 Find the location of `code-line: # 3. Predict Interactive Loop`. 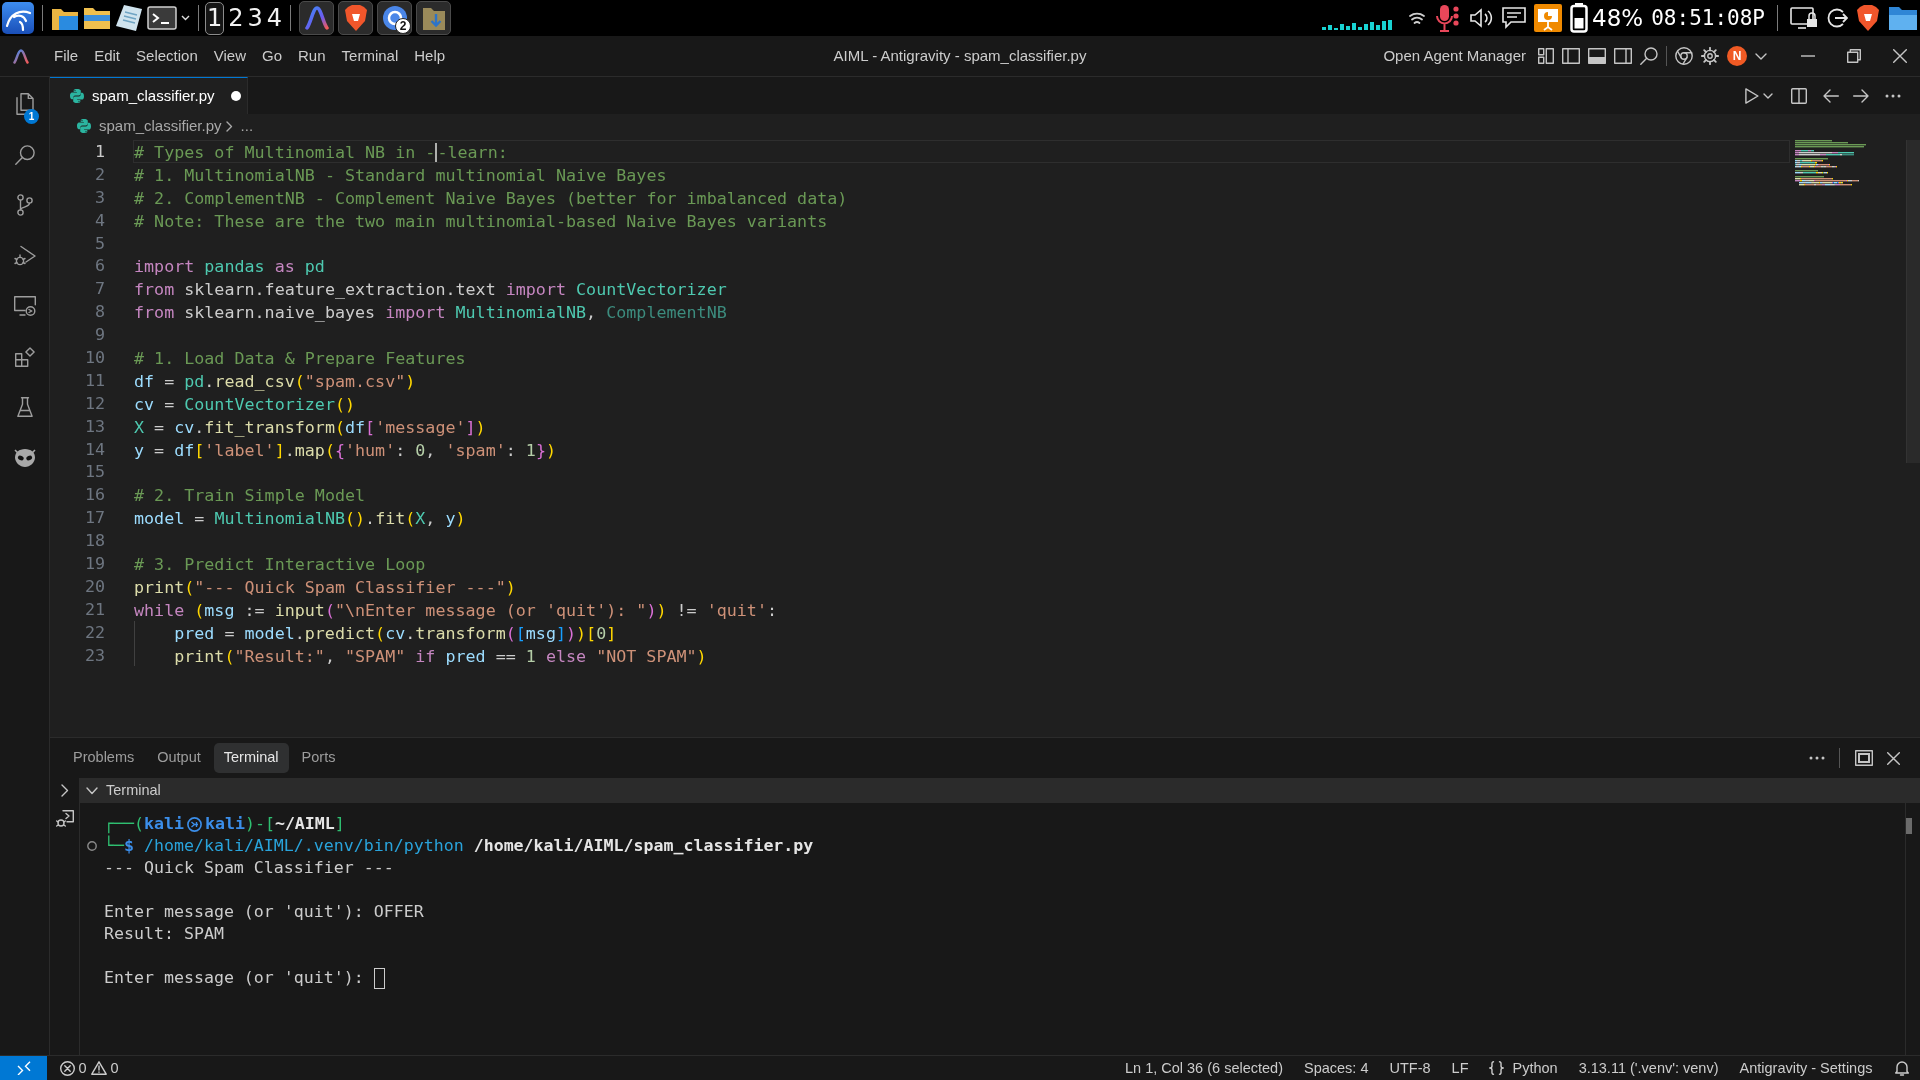

code-line: # 3. Predict Interactive Loop is located at coordinates (280, 564).